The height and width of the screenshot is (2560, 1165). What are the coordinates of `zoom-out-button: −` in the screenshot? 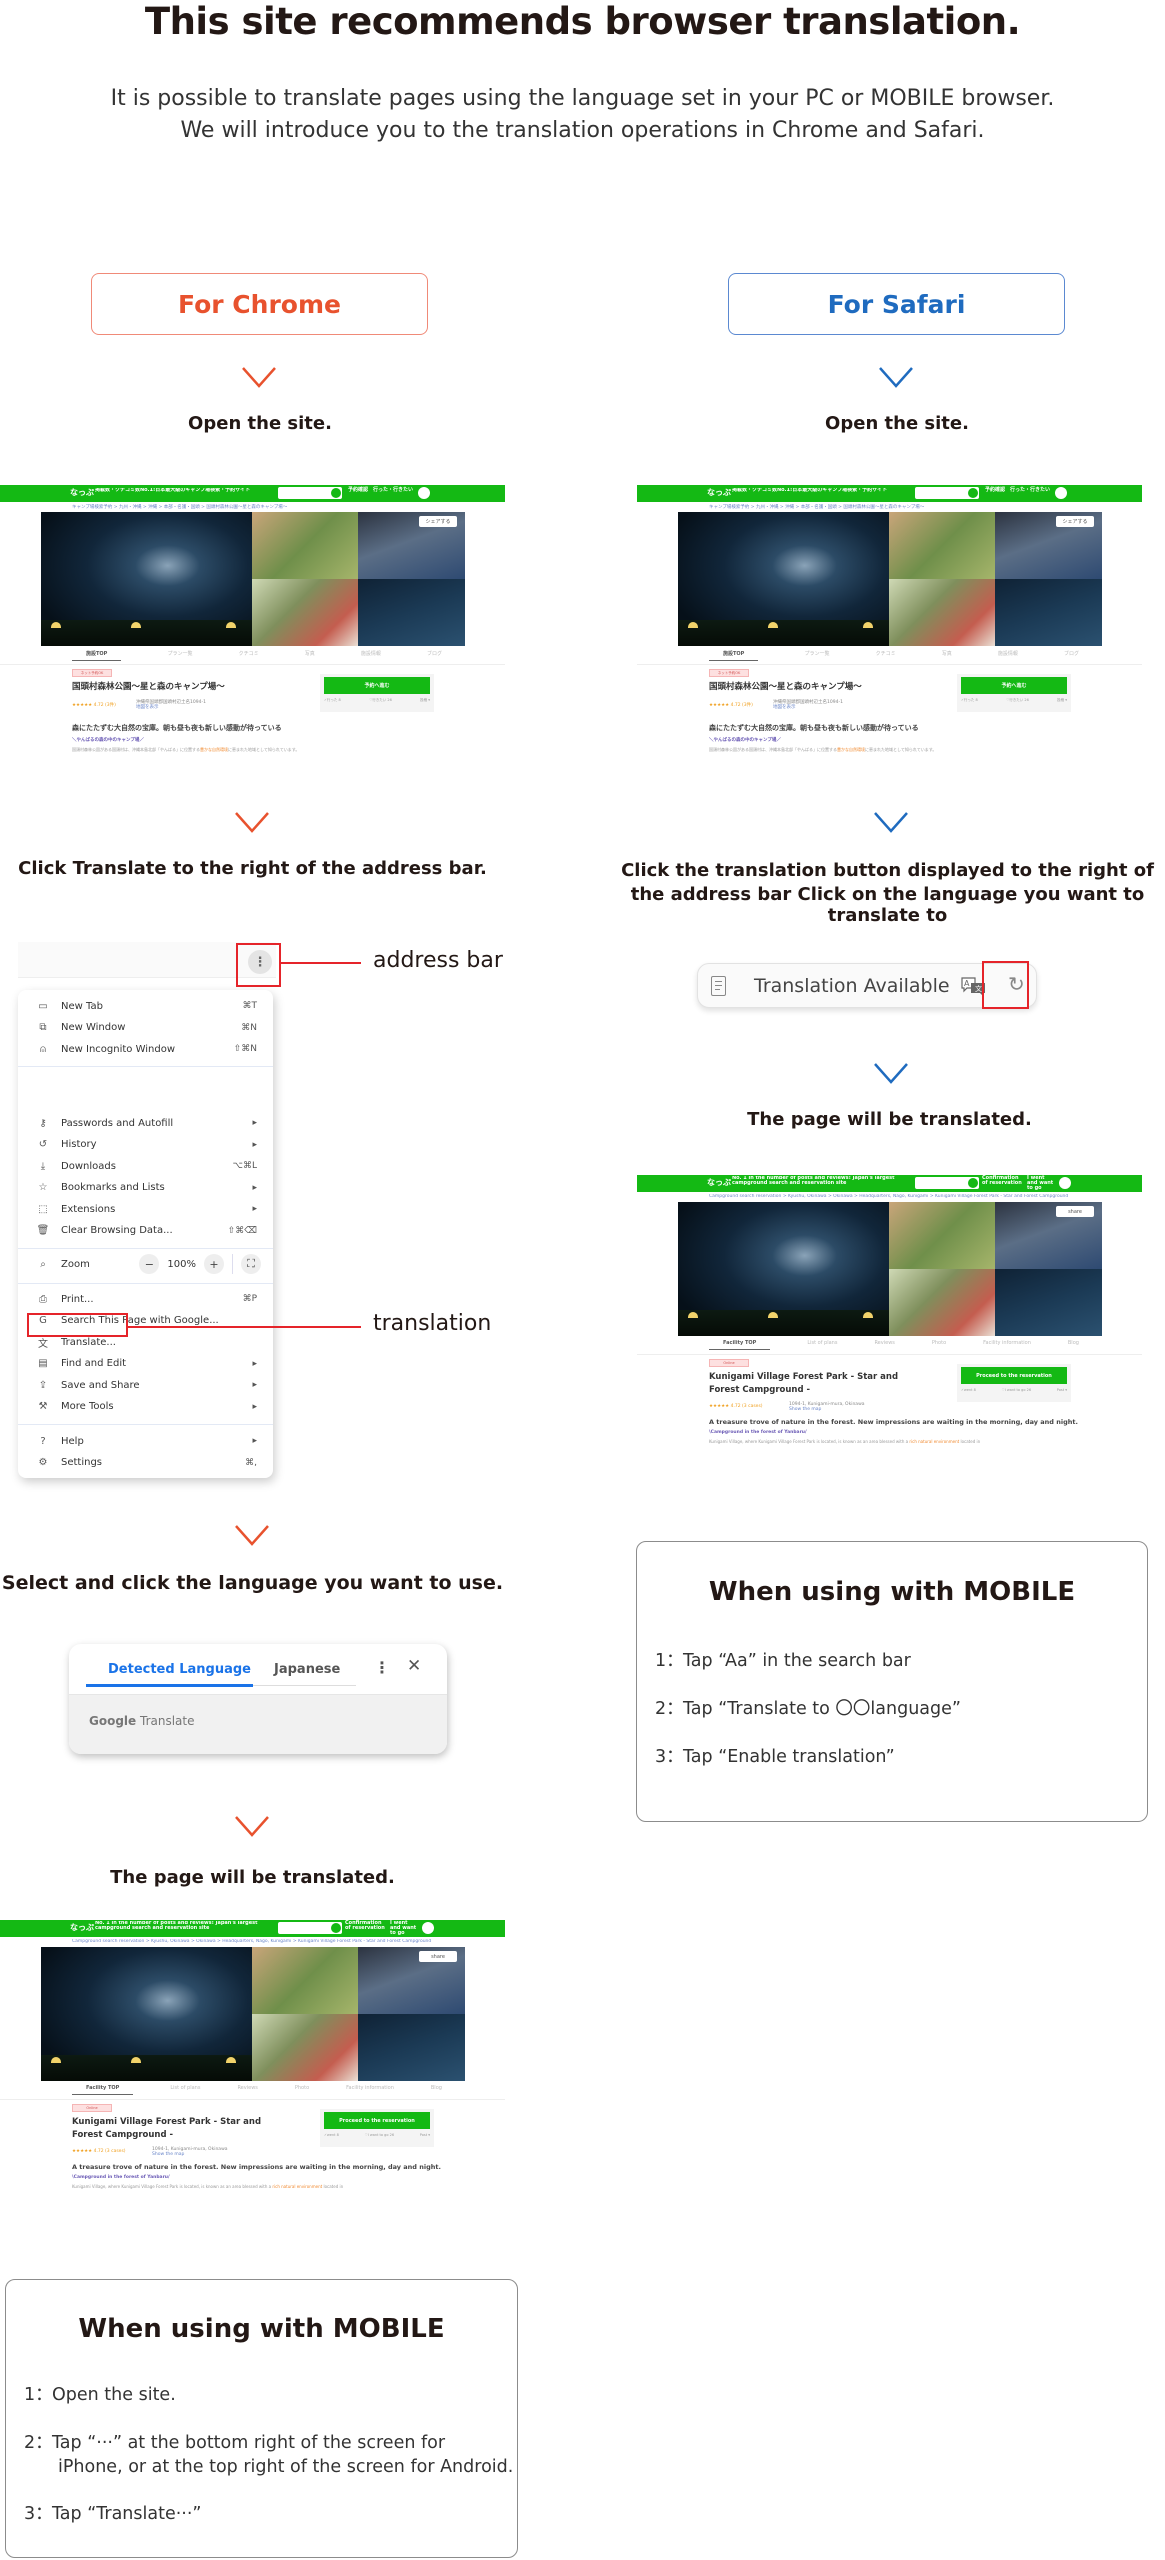 It's located at (149, 1264).